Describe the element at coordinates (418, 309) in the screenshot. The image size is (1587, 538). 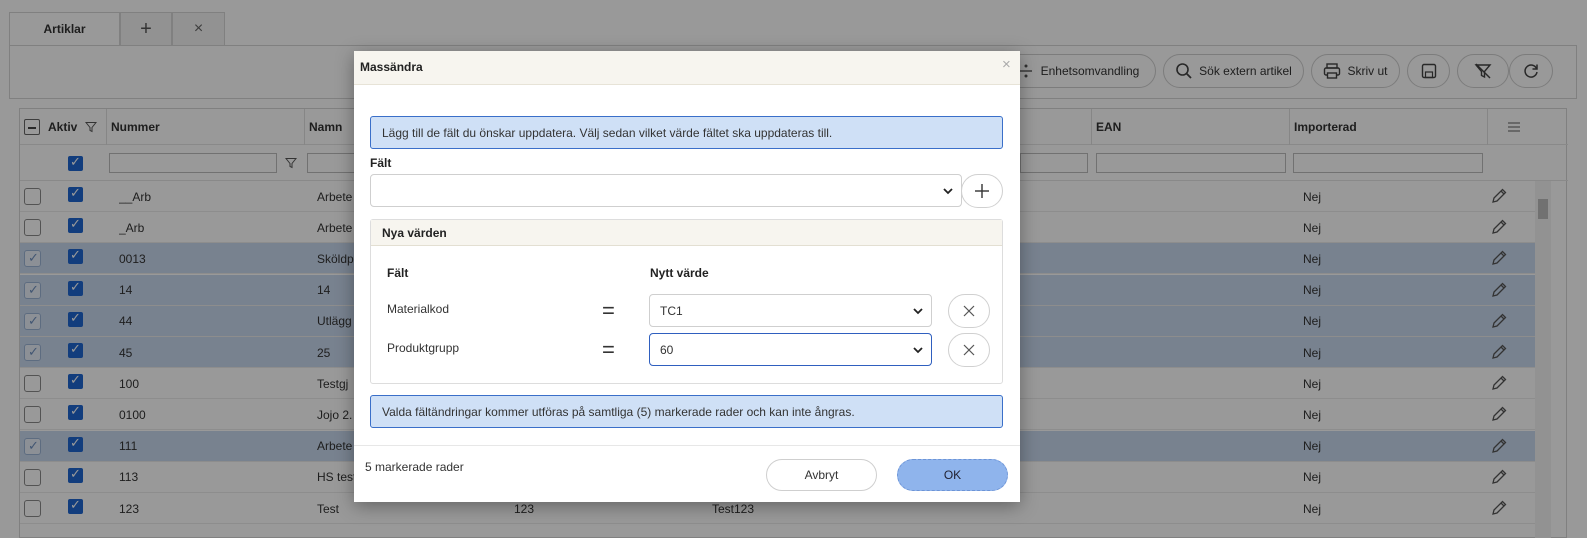
I see `change-field-name: Materialkod` at that location.